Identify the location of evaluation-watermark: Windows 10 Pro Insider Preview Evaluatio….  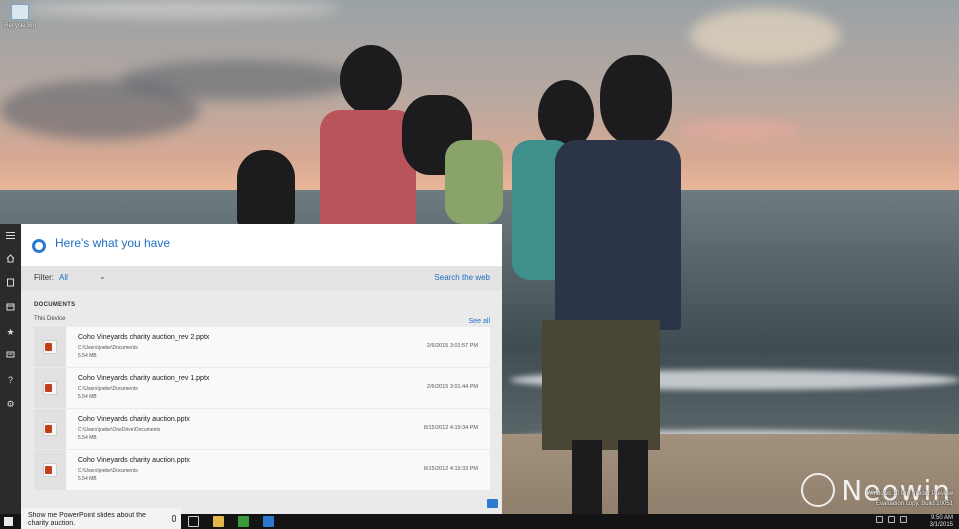
(910, 499).